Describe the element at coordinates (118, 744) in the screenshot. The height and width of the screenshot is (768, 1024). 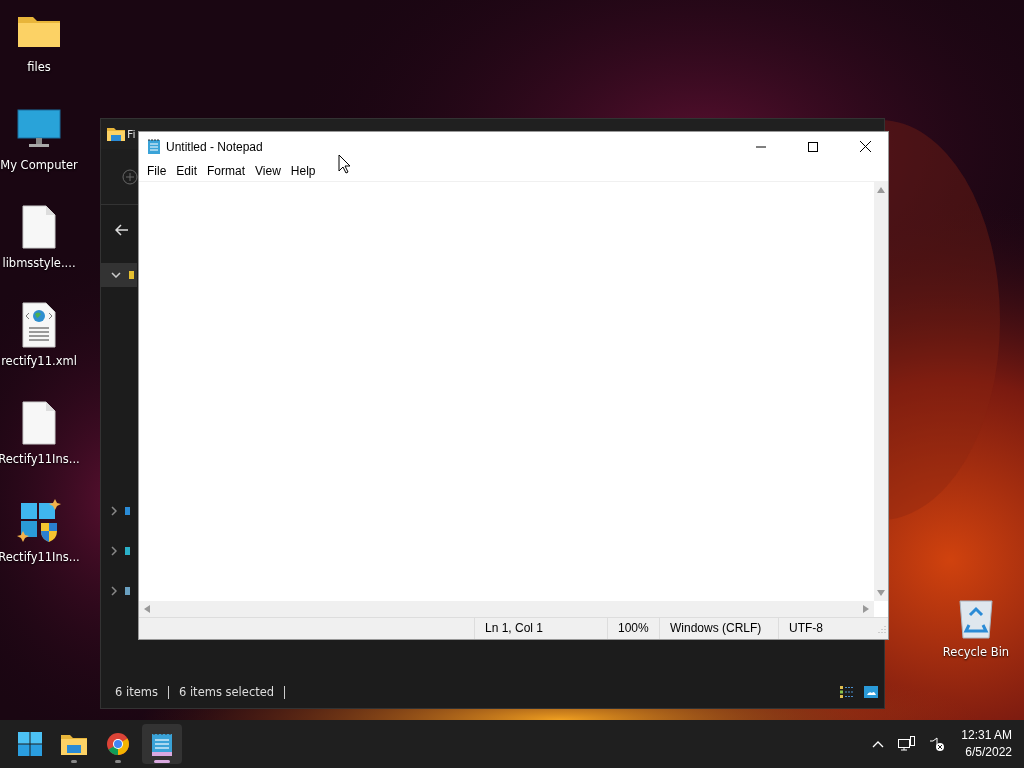
I see `browser-icon` at that location.